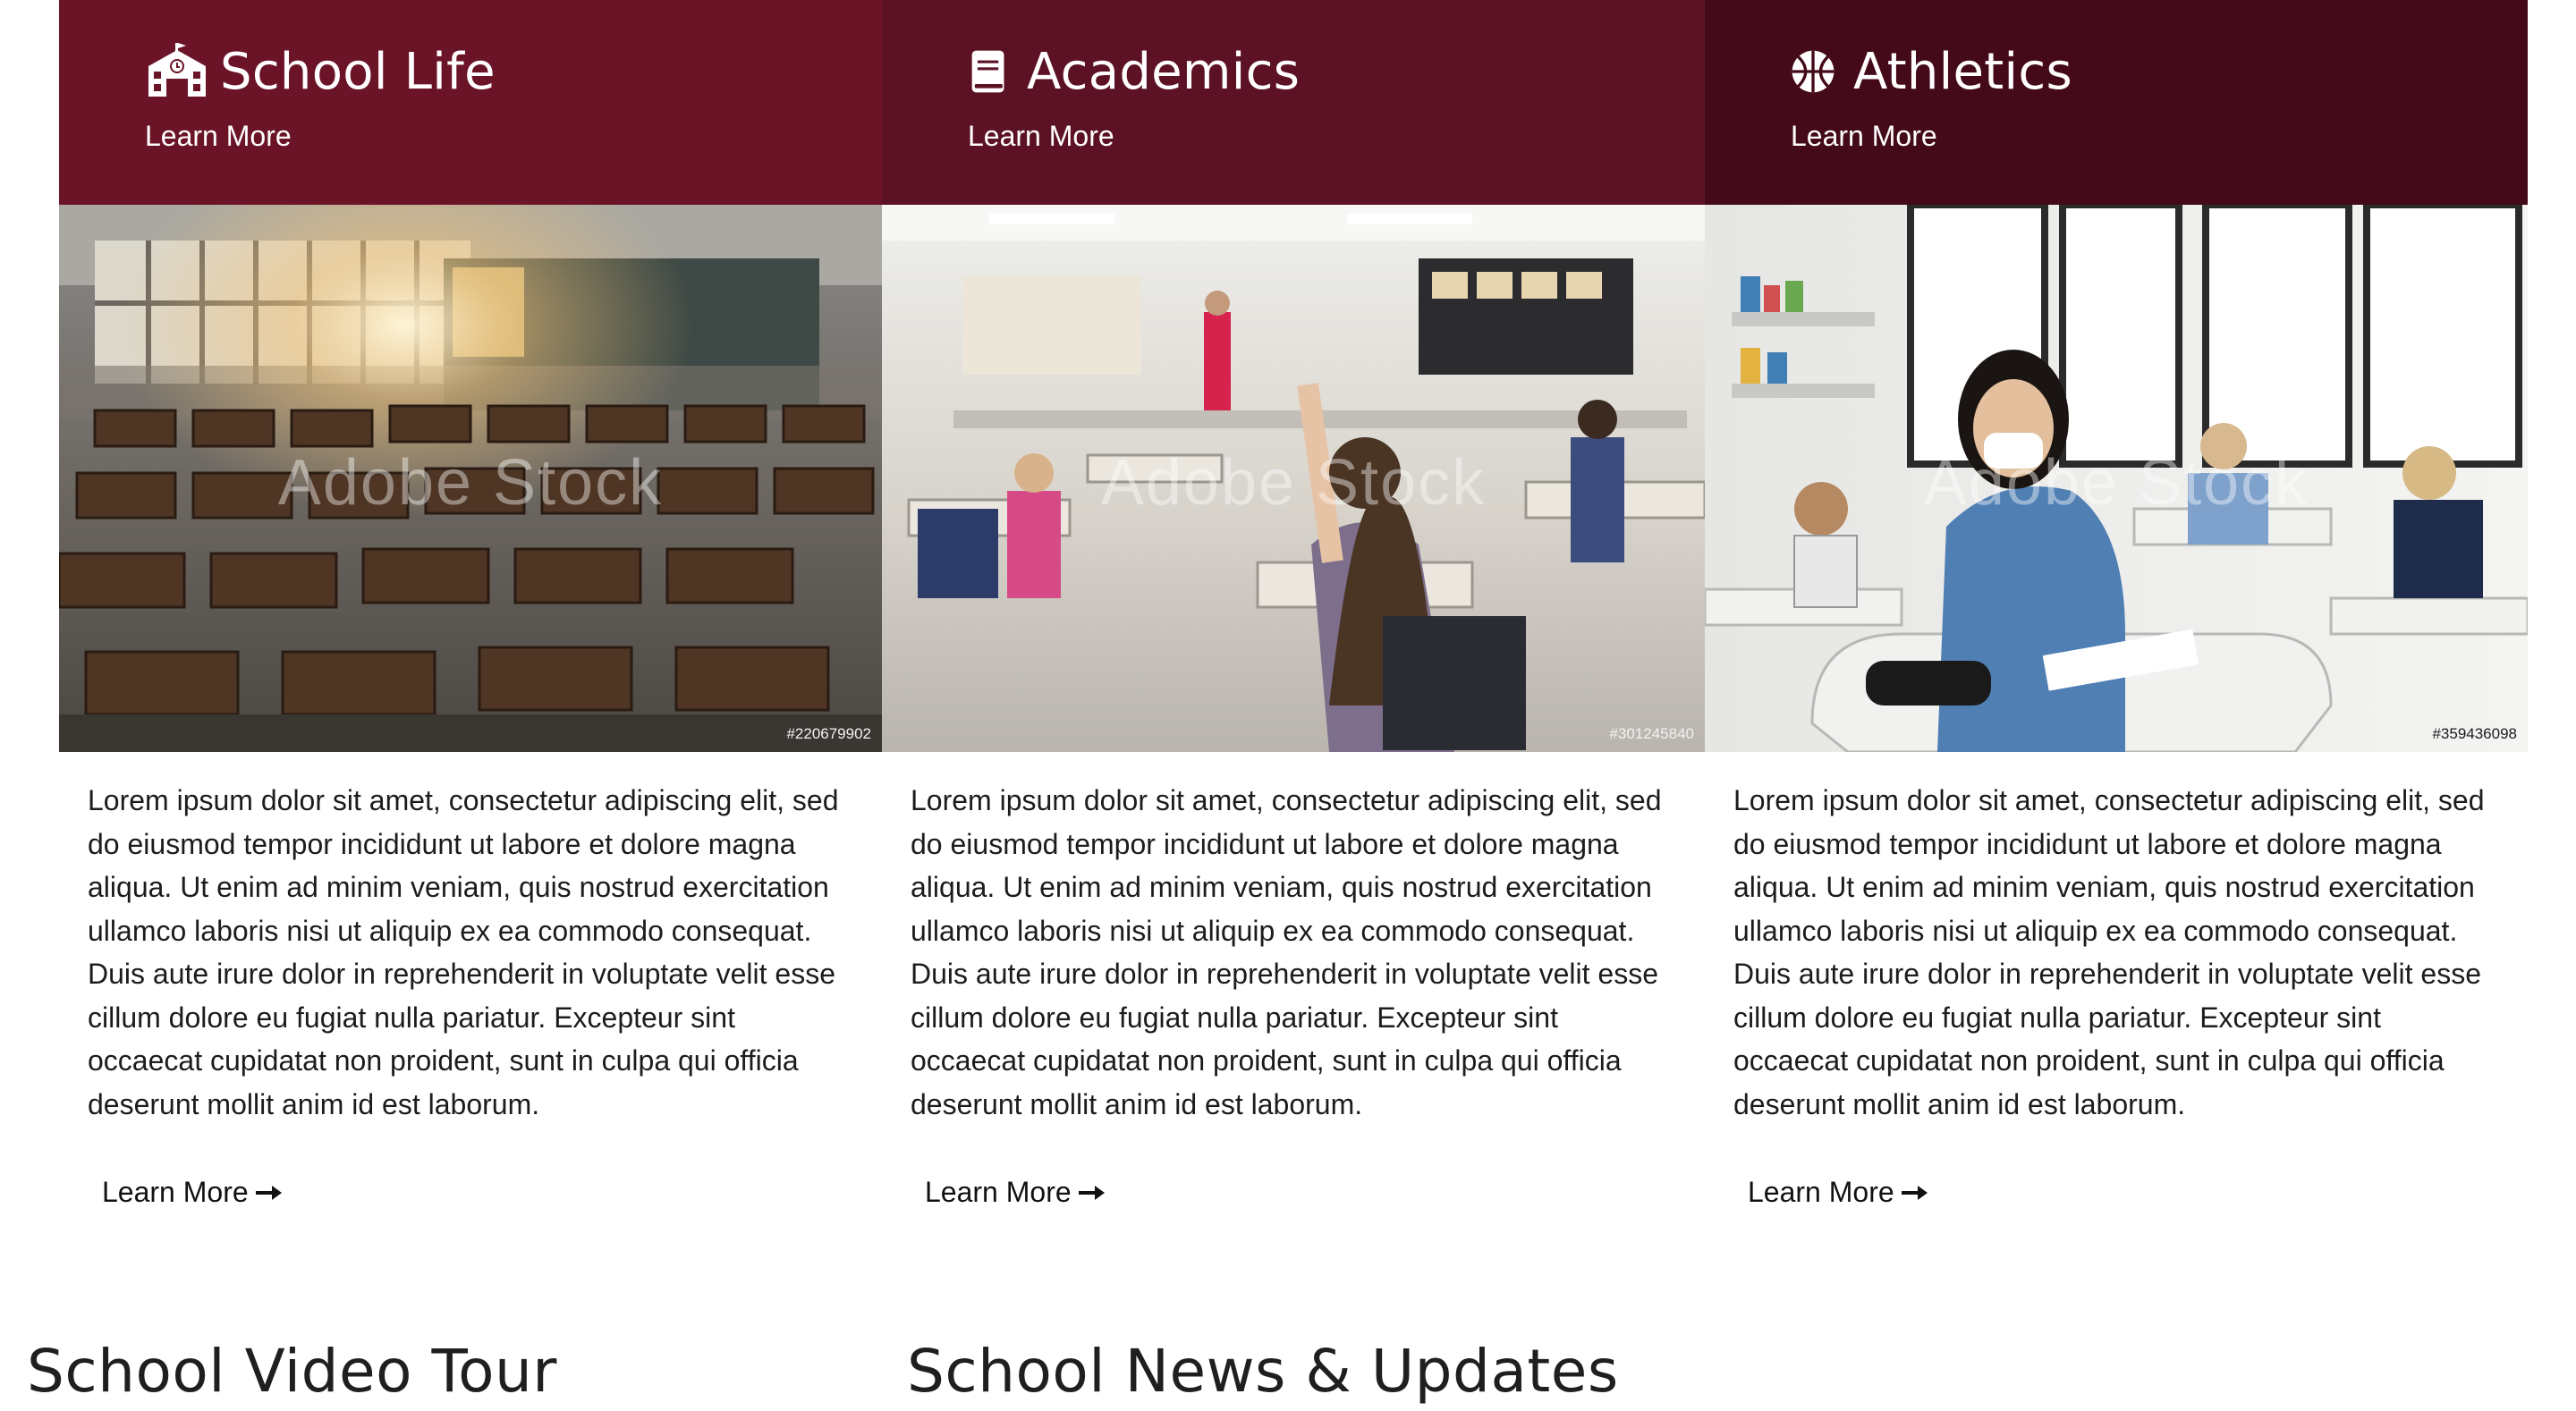 The width and height of the screenshot is (2576, 1411). What do you see at coordinates (828, 734) in the screenshot?
I see `stock-image-id: #220679902` at bounding box center [828, 734].